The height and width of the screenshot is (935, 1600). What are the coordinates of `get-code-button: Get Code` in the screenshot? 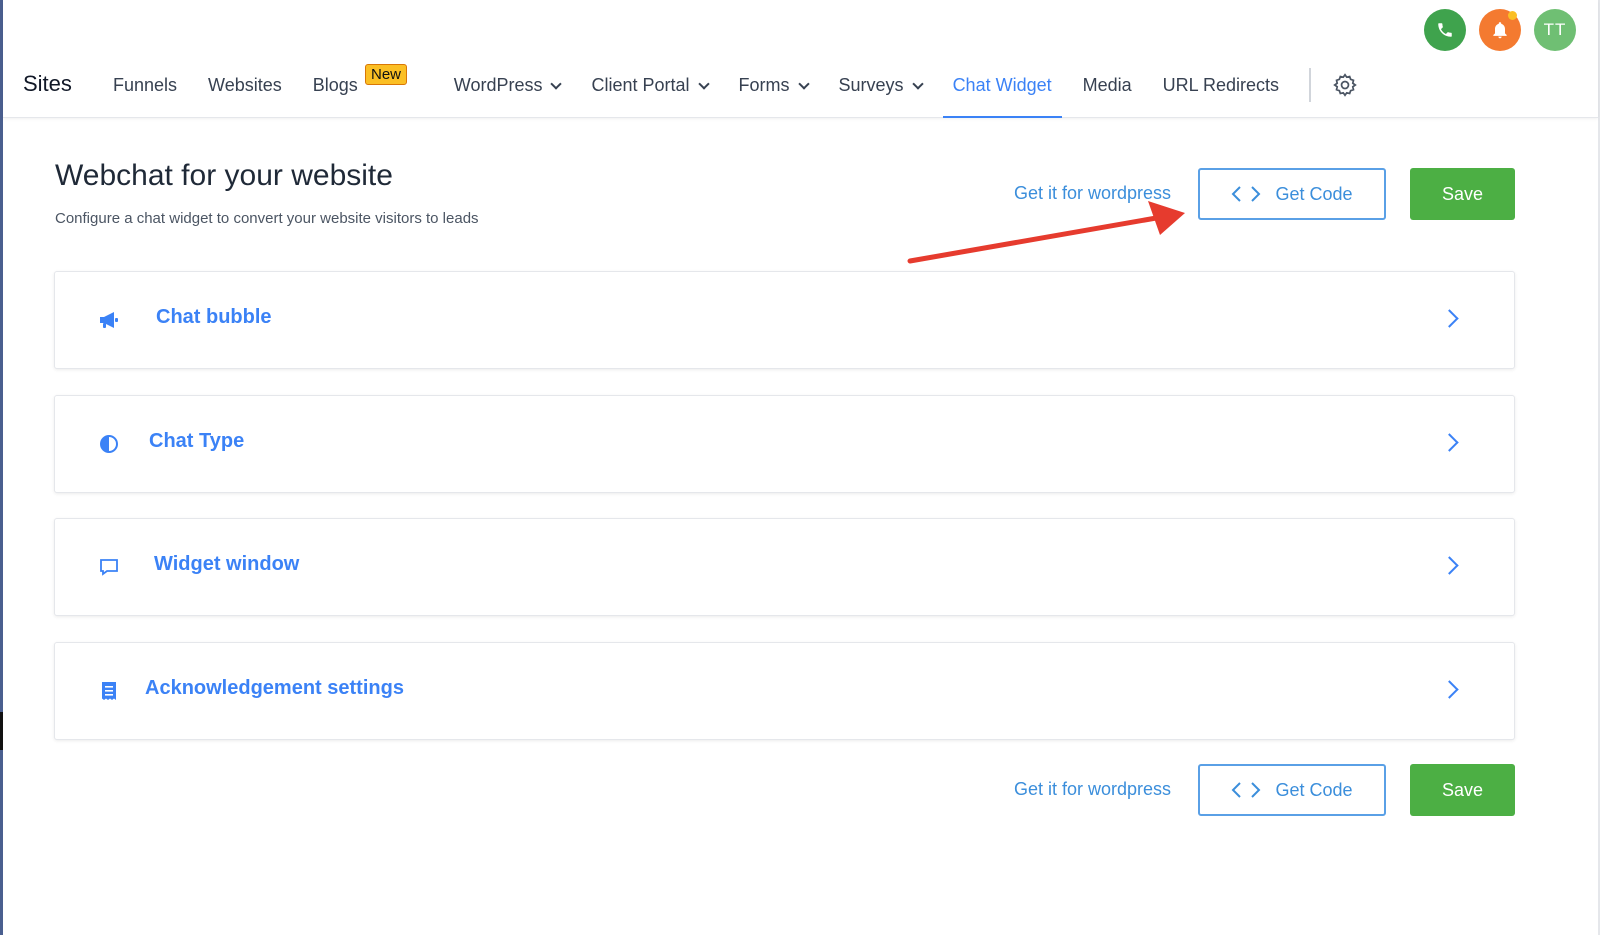 It's located at (1292, 194).